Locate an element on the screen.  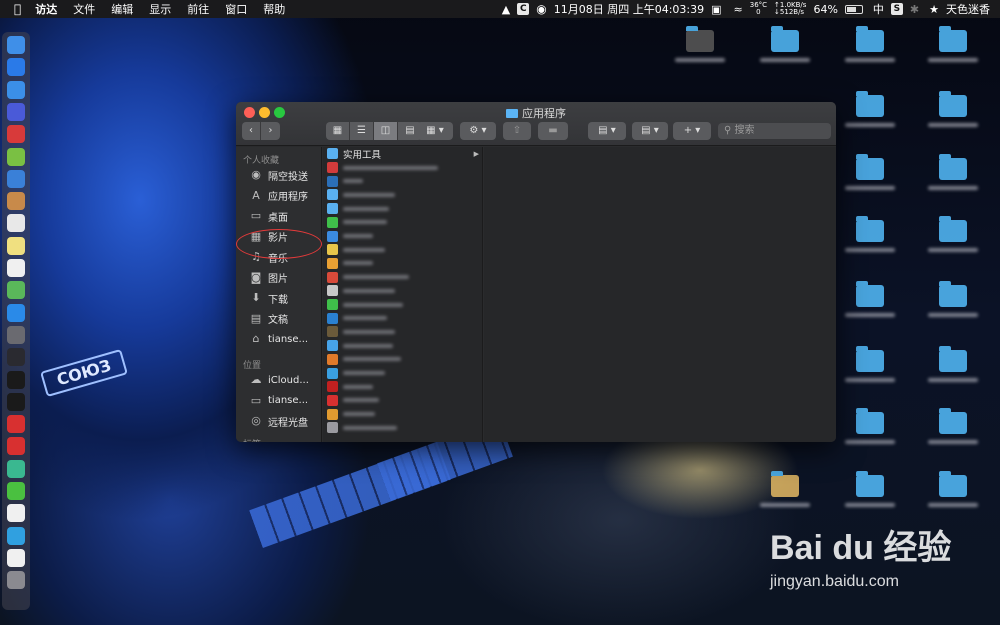
bluetooth-icon: ✱ is located at coordinates (914, 9).